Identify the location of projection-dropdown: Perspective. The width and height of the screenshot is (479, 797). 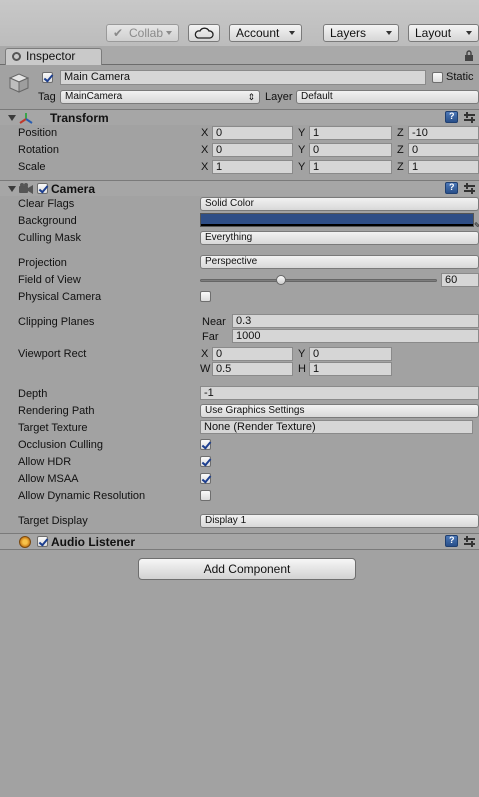
(339, 262).